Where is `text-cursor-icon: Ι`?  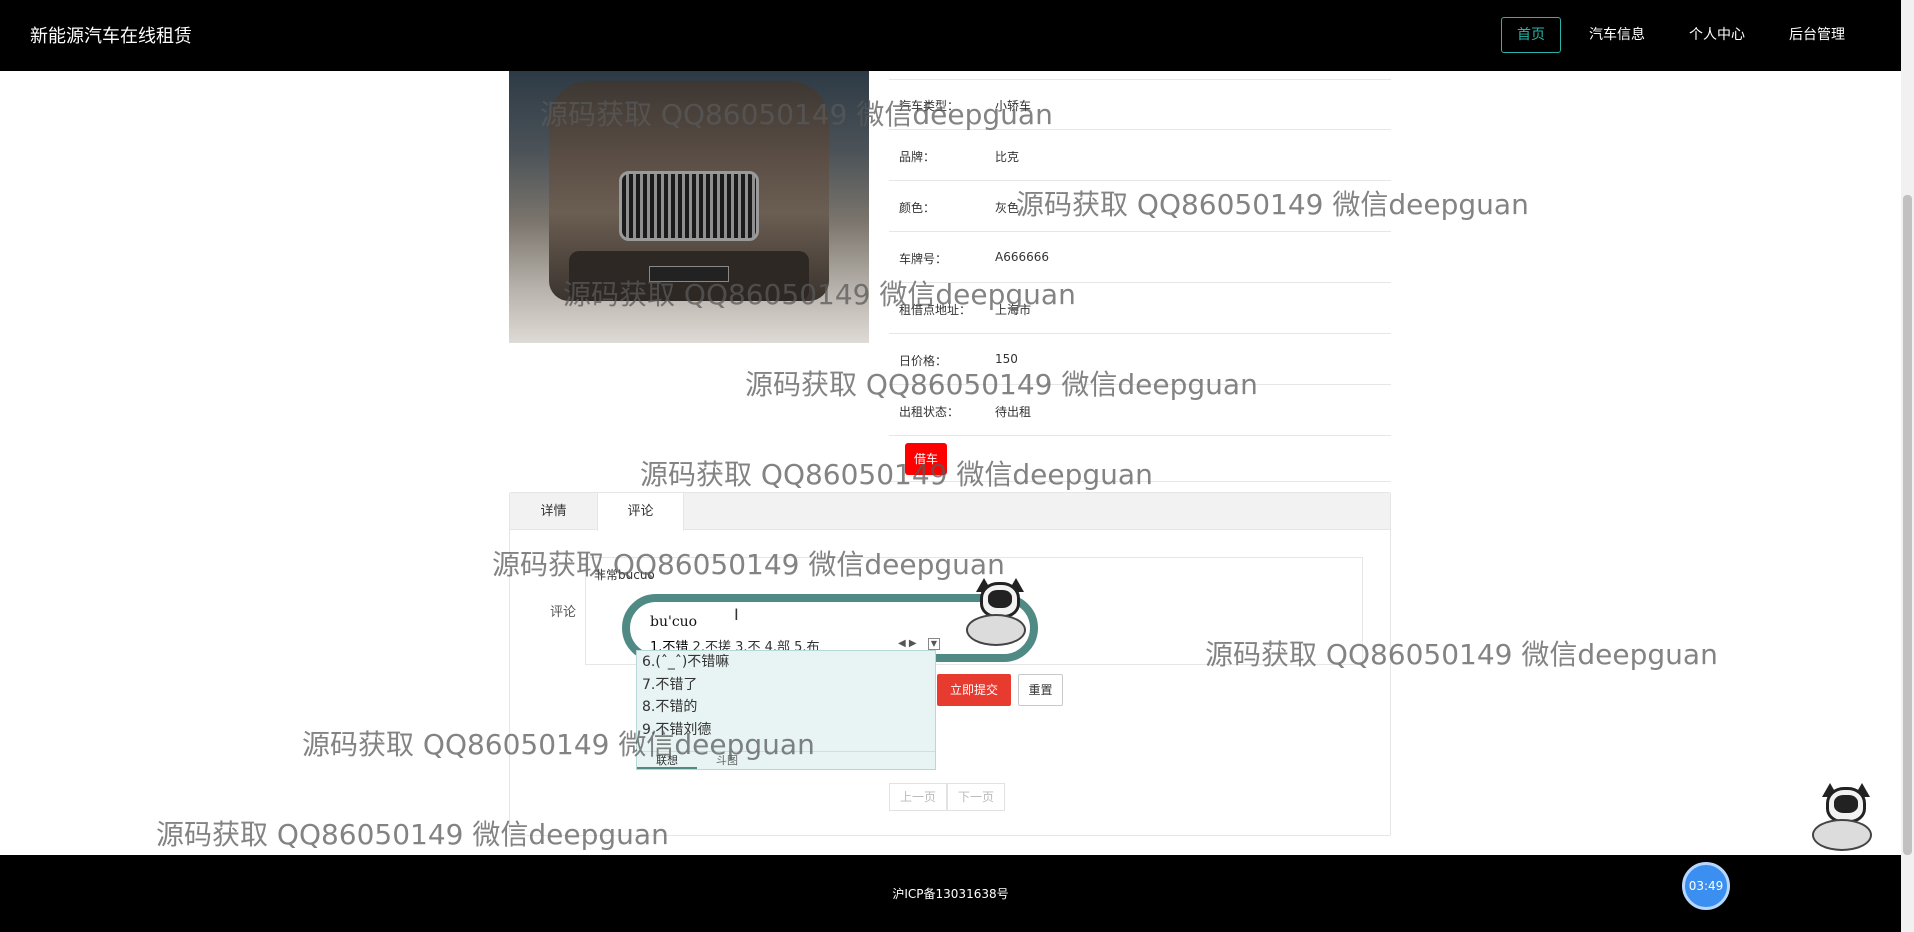
text-cursor-icon: Ι is located at coordinates (736, 614).